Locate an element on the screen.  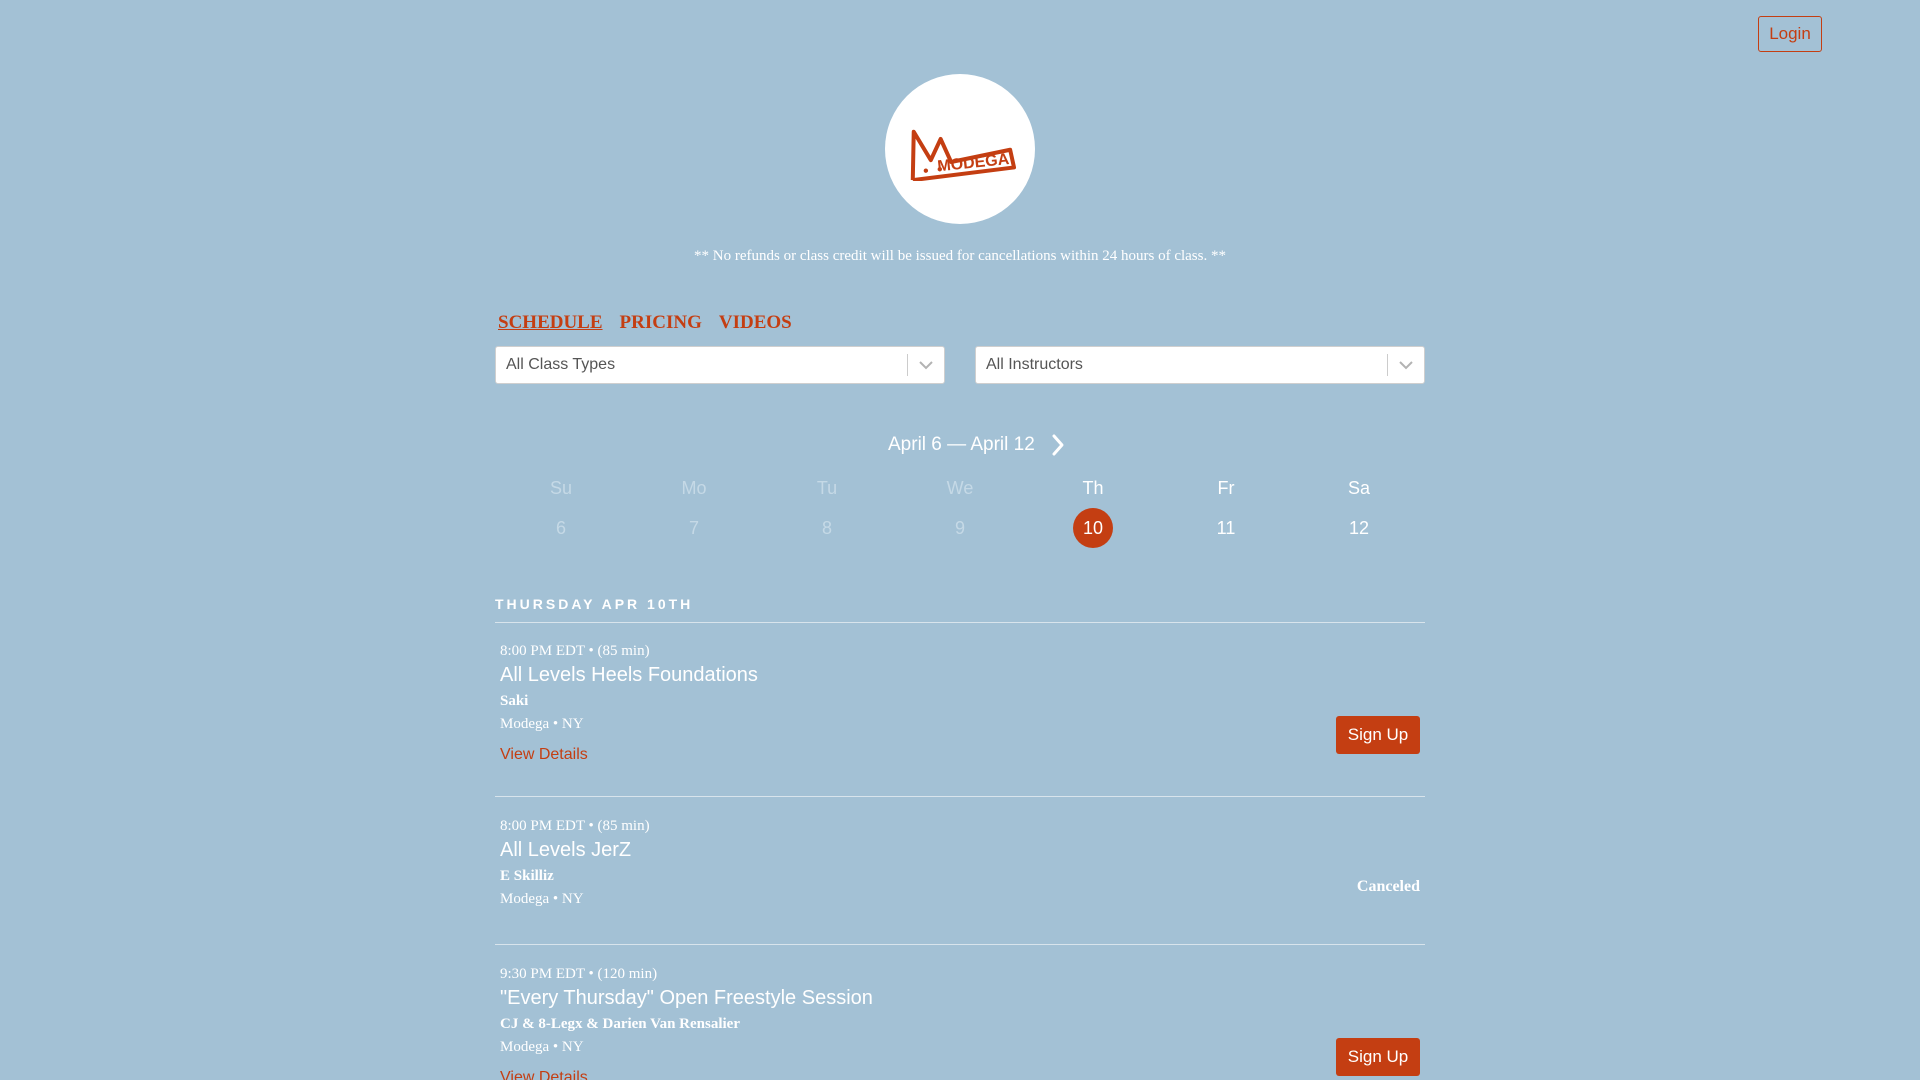
class-time: 9:30 PM EDT • (120 min) is located at coordinates (579, 974).